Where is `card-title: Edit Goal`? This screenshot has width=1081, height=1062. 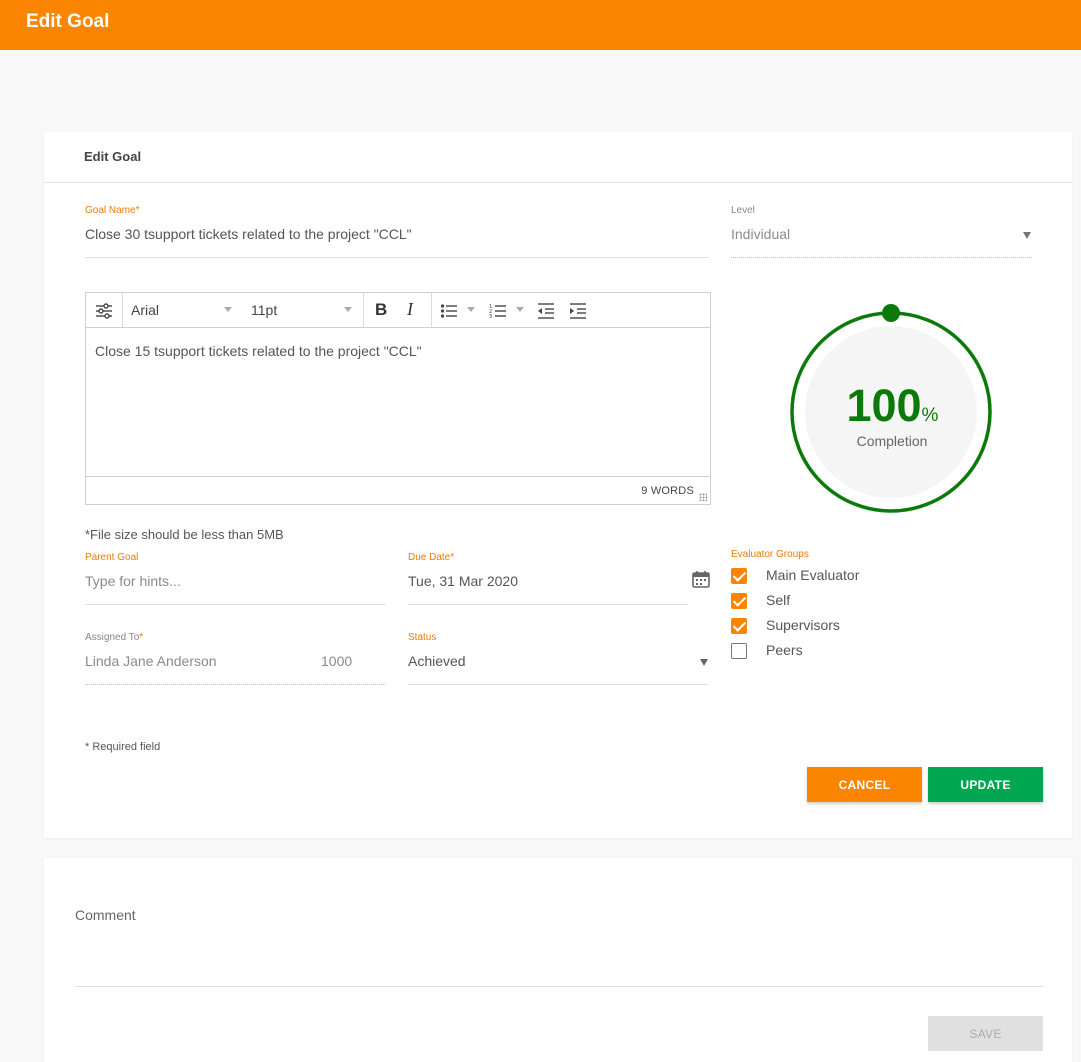 card-title: Edit Goal is located at coordinates (113, 156).